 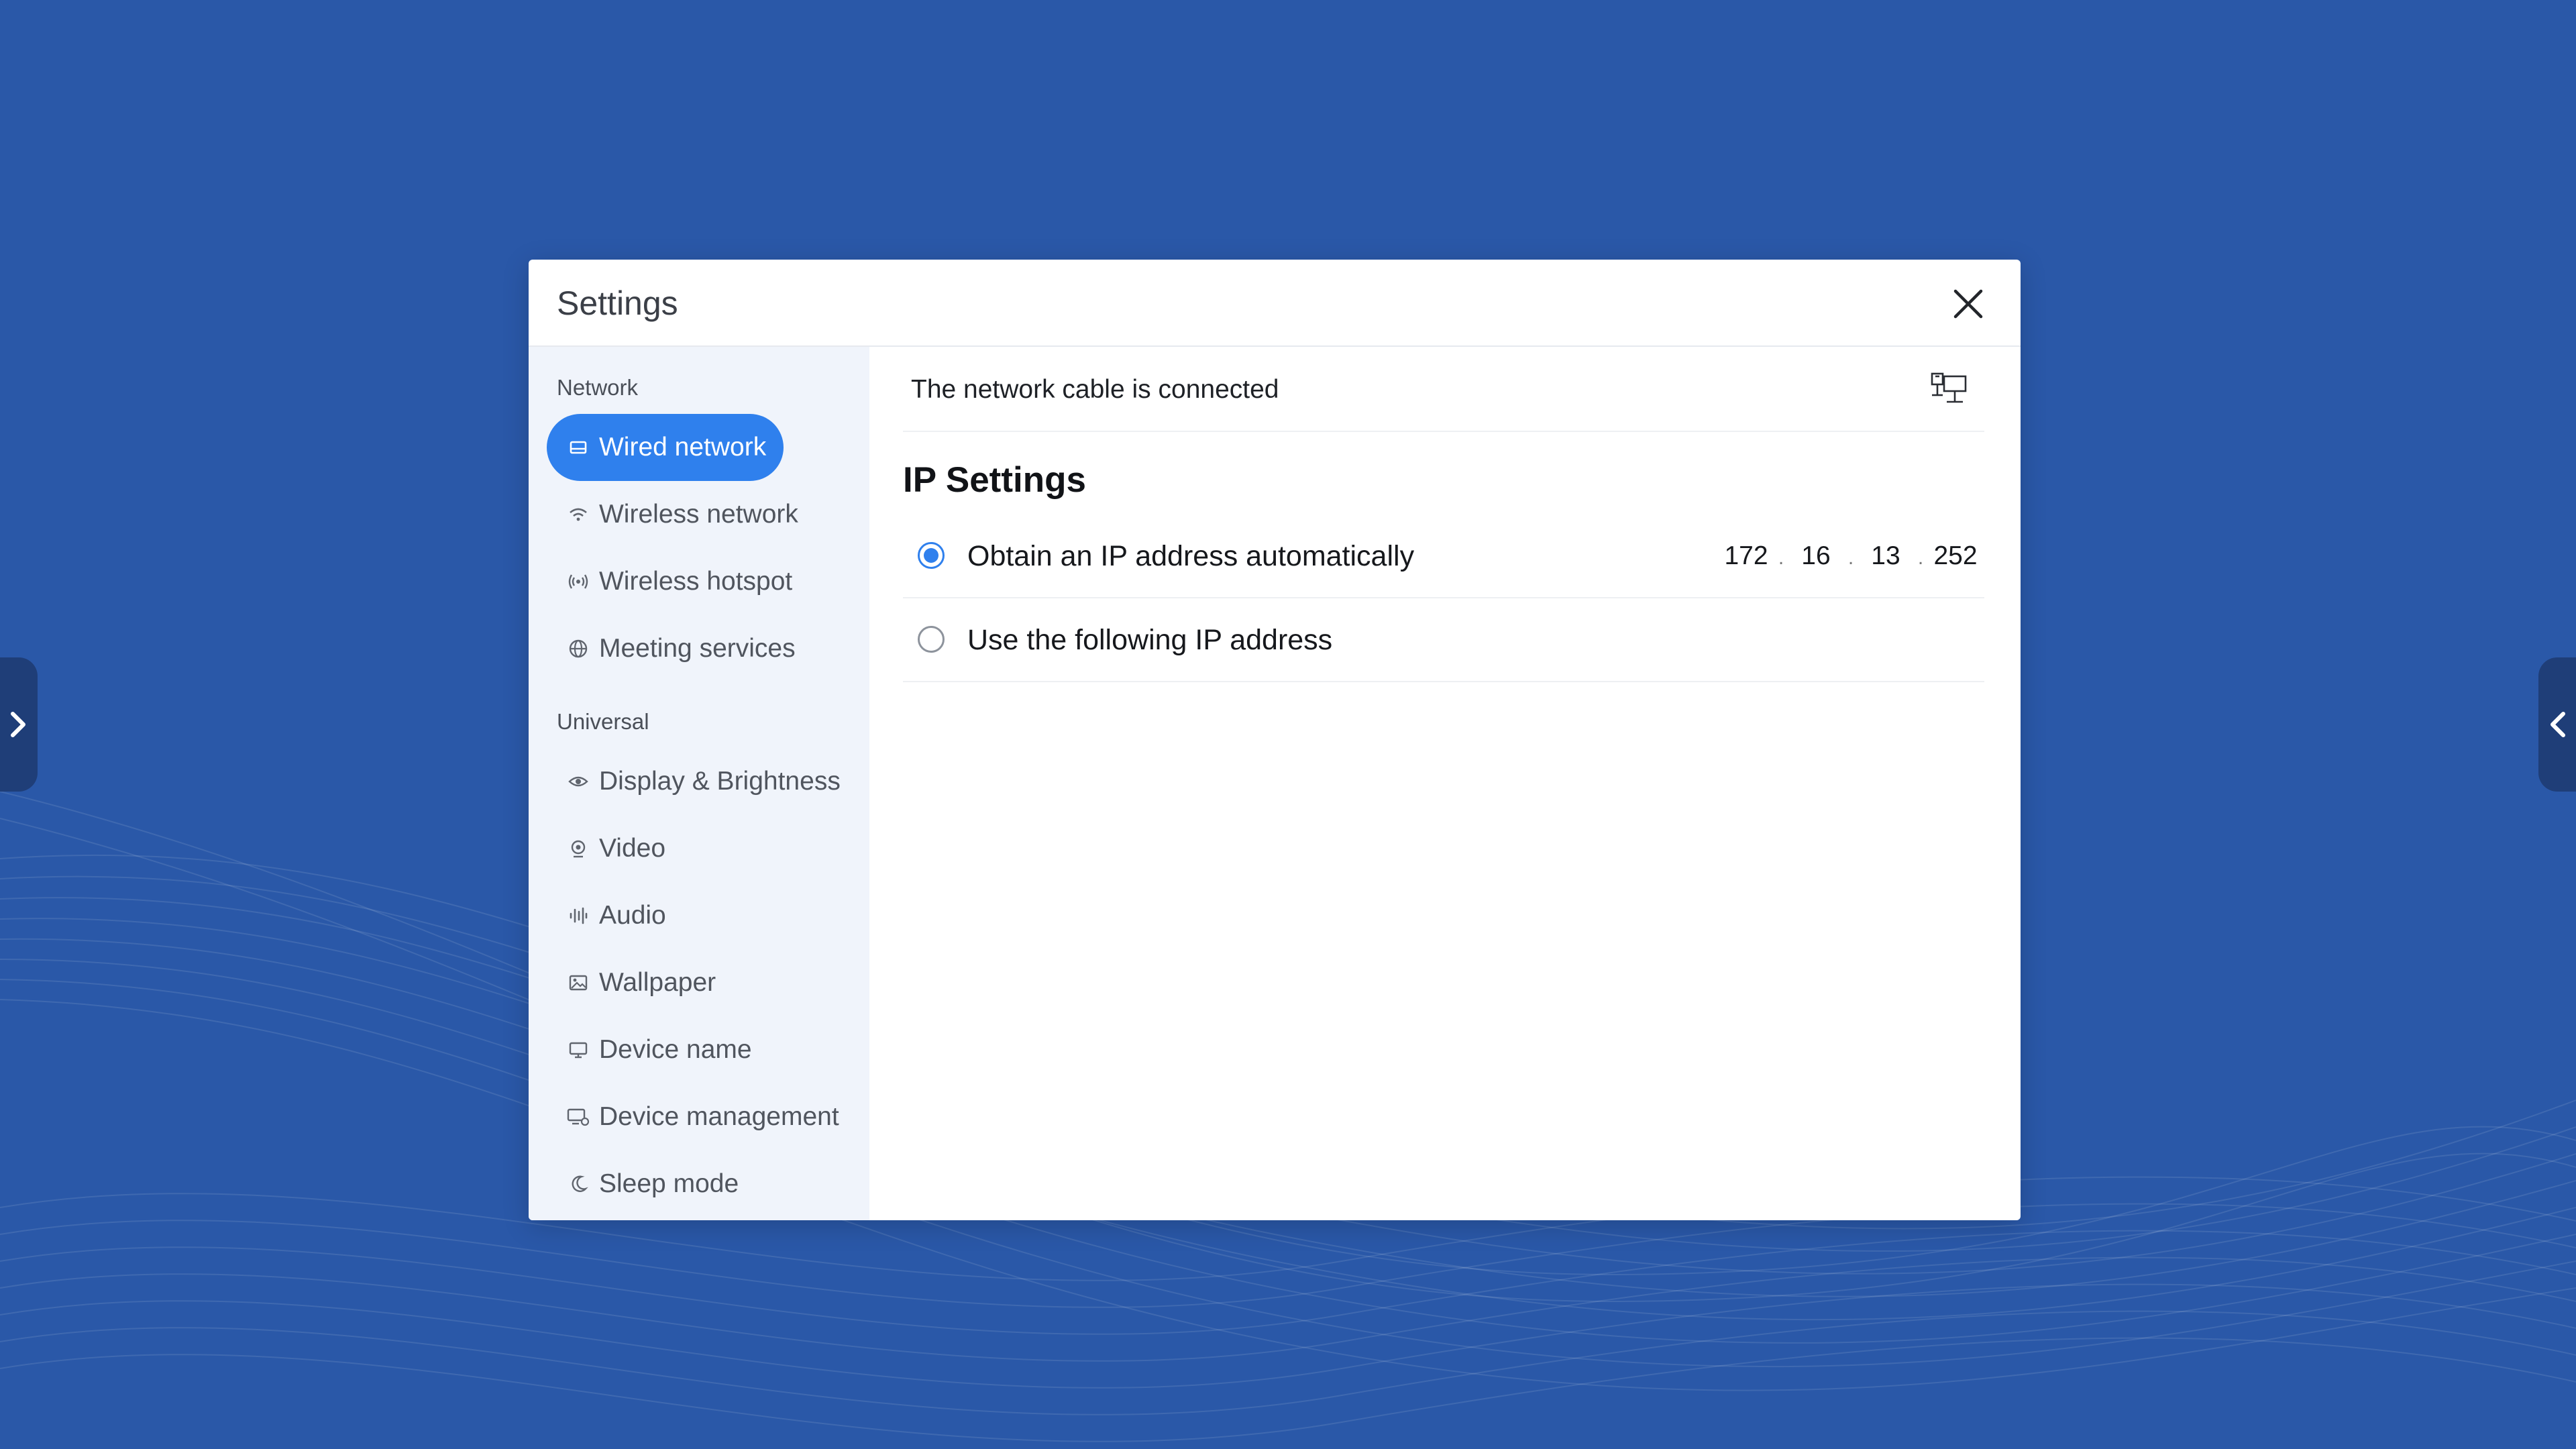 I want to click on sidebar-item-label: Audio, so click(x=632, y=915).